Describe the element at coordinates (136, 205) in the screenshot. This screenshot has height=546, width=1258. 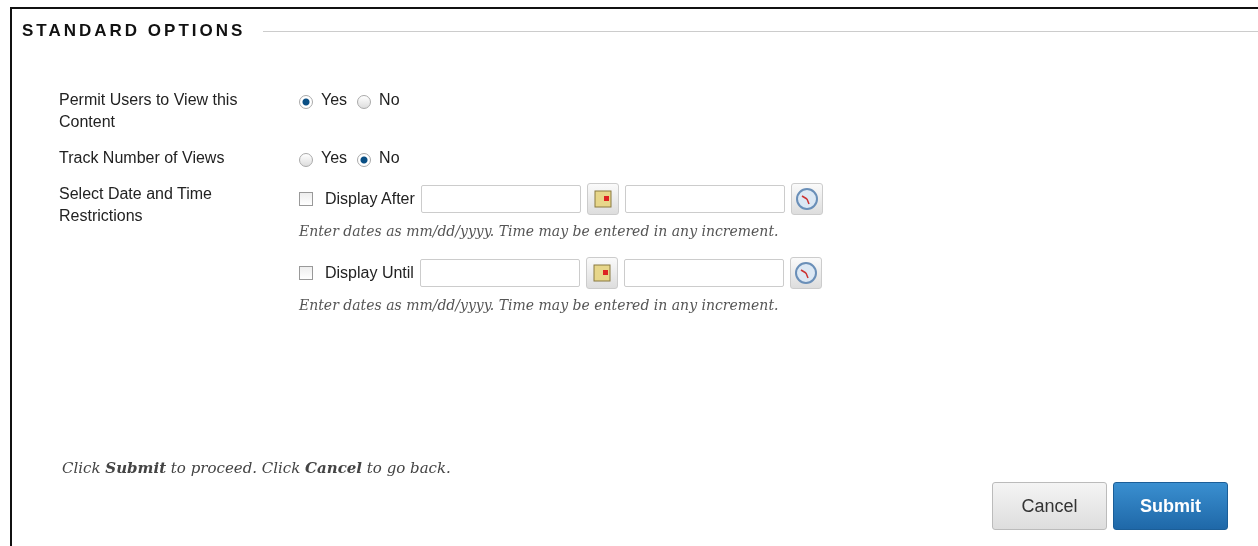
I see `option-label: Select Date and Time Restrictions` at that location.